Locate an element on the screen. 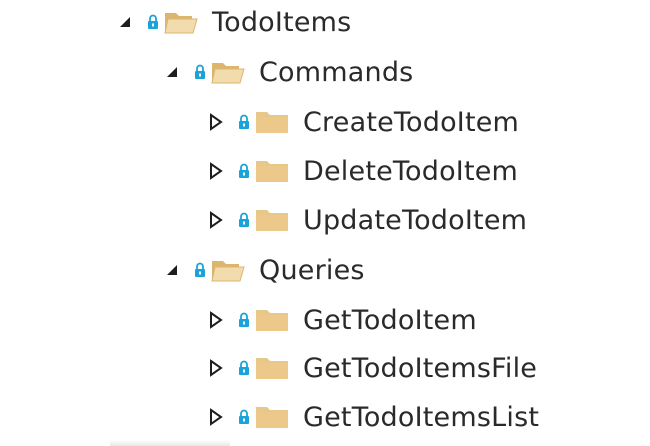  tree-node-label: GetTodoItem is located at coordinates (390, 320).